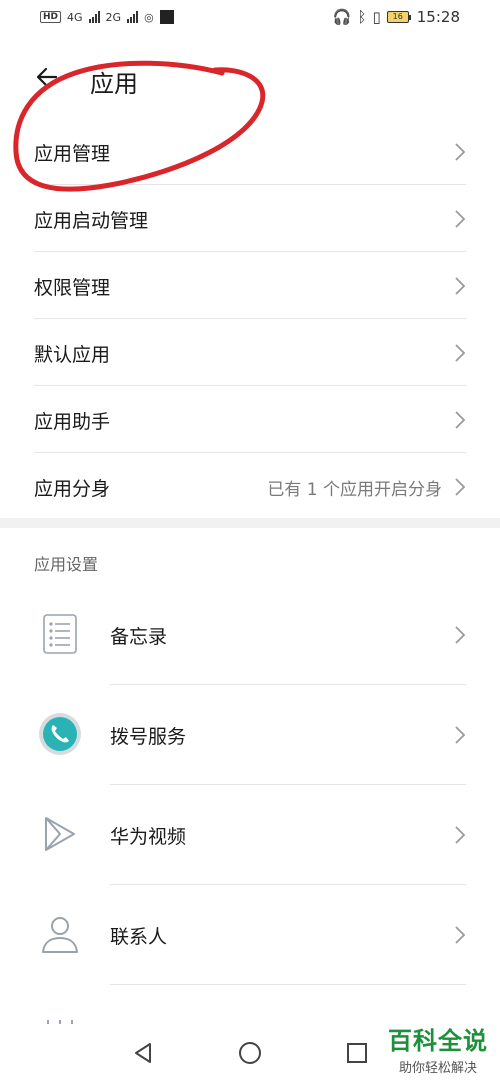 The height and width of the screenshot is (1085, 500). What do you see at coordinates (51, 17) in the screenshot?
I see `hd-badge: HD` at bounding box center [51, 17].